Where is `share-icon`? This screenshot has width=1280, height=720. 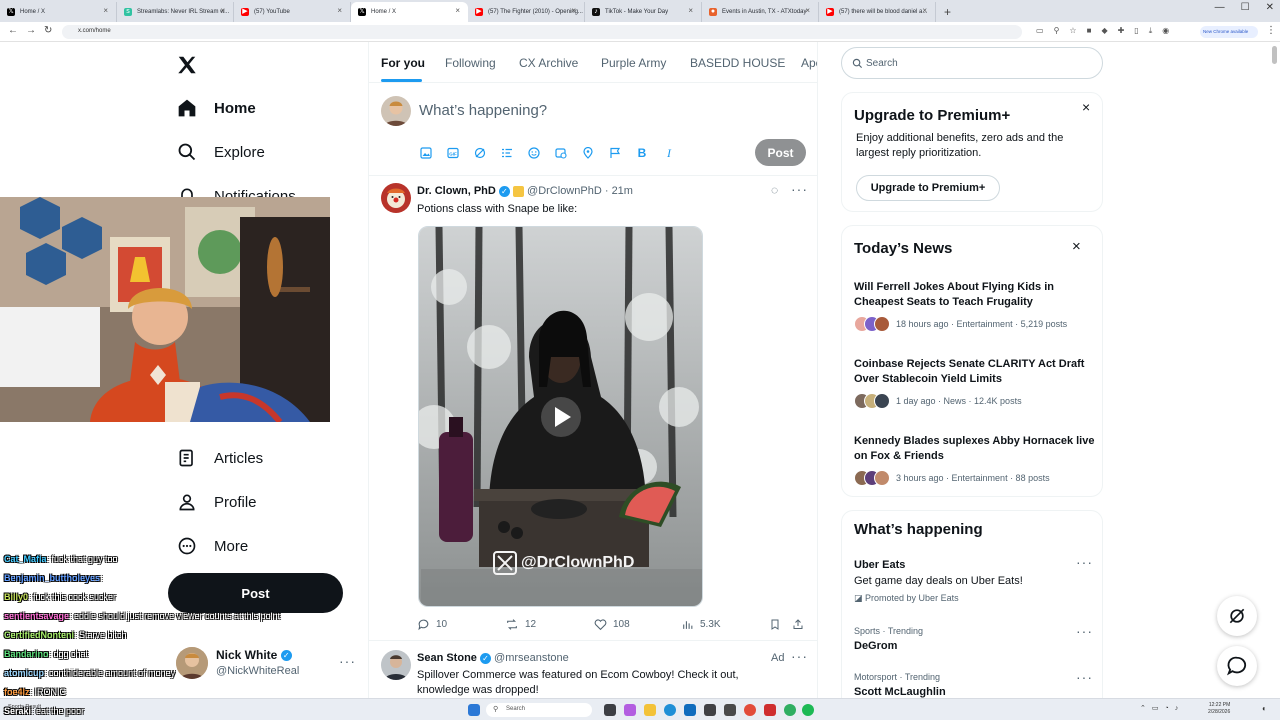
share-icon is located at coordinates (798, 624).